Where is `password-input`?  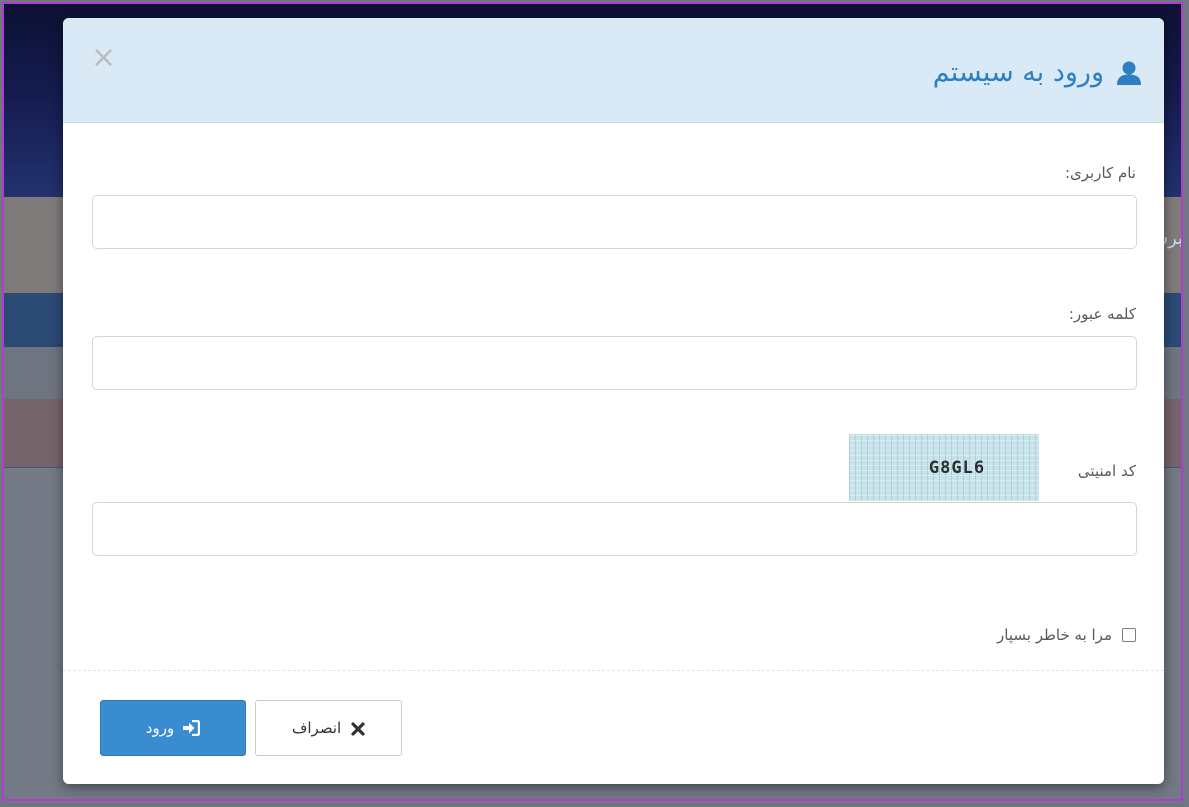
password-input is located at coordinates (614, 363).